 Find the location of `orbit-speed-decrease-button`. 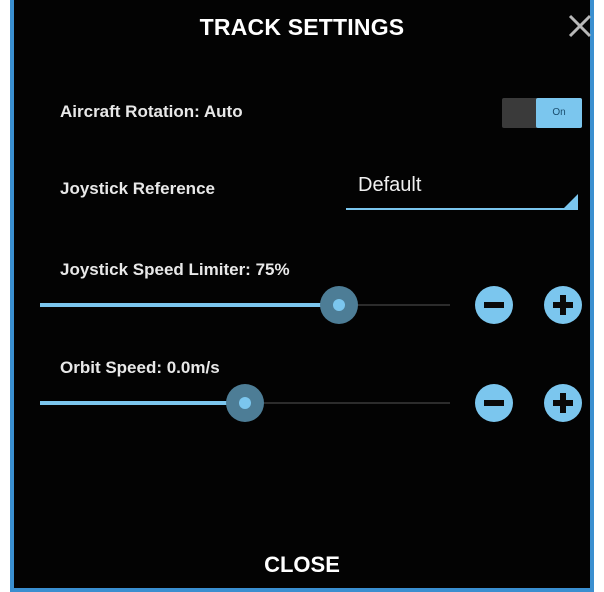

orbit-speed-decrease-button is located at coordinates (494, 403).